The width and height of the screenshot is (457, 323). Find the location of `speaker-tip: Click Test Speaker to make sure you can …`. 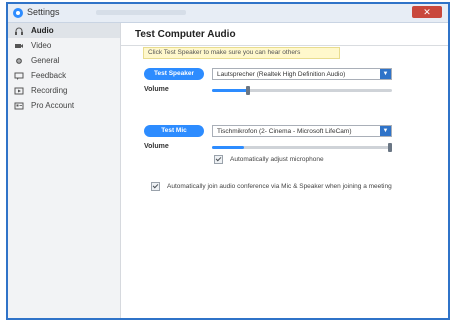

speaker-tip: Click Test Speaker to make sure you can … is located at coordinates (241, 53).